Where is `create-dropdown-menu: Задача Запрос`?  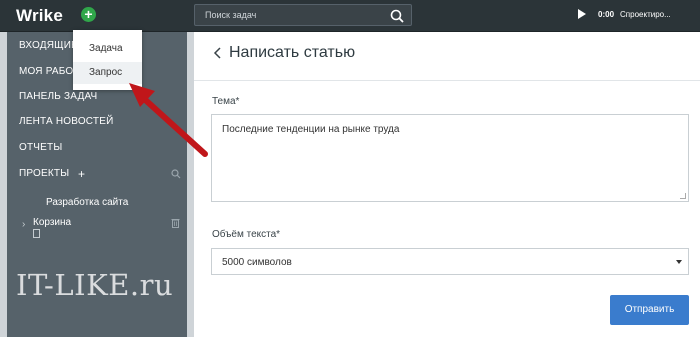 create-dropdown-menu: Задача Запрос is located at coordinates (107, 60).